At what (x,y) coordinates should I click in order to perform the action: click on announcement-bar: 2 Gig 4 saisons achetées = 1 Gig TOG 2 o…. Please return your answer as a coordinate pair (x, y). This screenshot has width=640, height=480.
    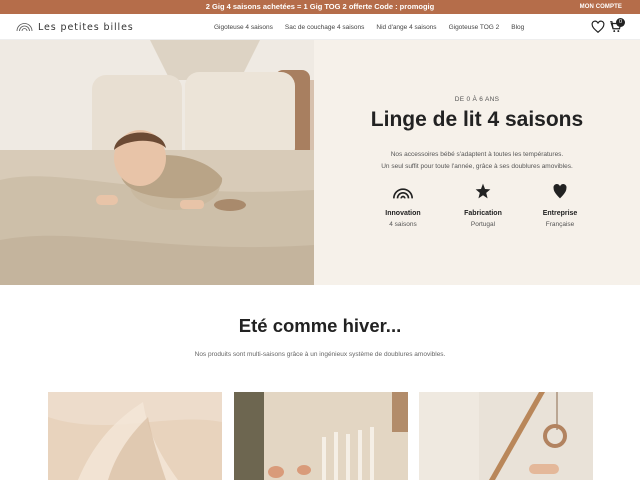
    Looking at the image, I should click on (320, 7).